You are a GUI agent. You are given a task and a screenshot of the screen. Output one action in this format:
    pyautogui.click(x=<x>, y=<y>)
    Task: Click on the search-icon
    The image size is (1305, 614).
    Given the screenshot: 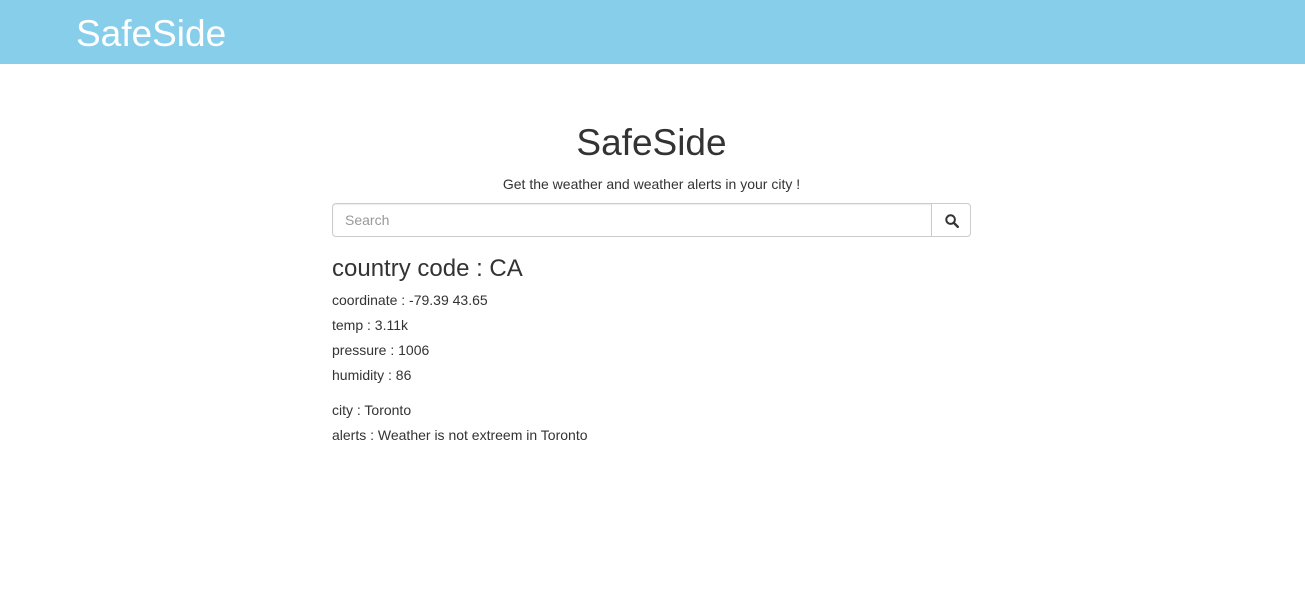 What is the action you would take?
    pyautogui.click(x=952, y=221)
    